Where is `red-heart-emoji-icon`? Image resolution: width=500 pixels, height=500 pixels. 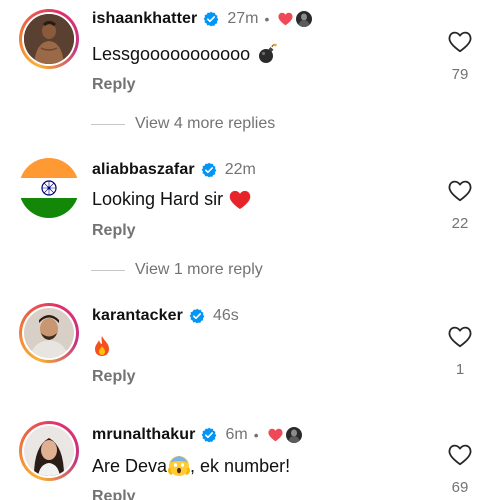 red-heart-emoji-icon is located at coordinates (240, 200).